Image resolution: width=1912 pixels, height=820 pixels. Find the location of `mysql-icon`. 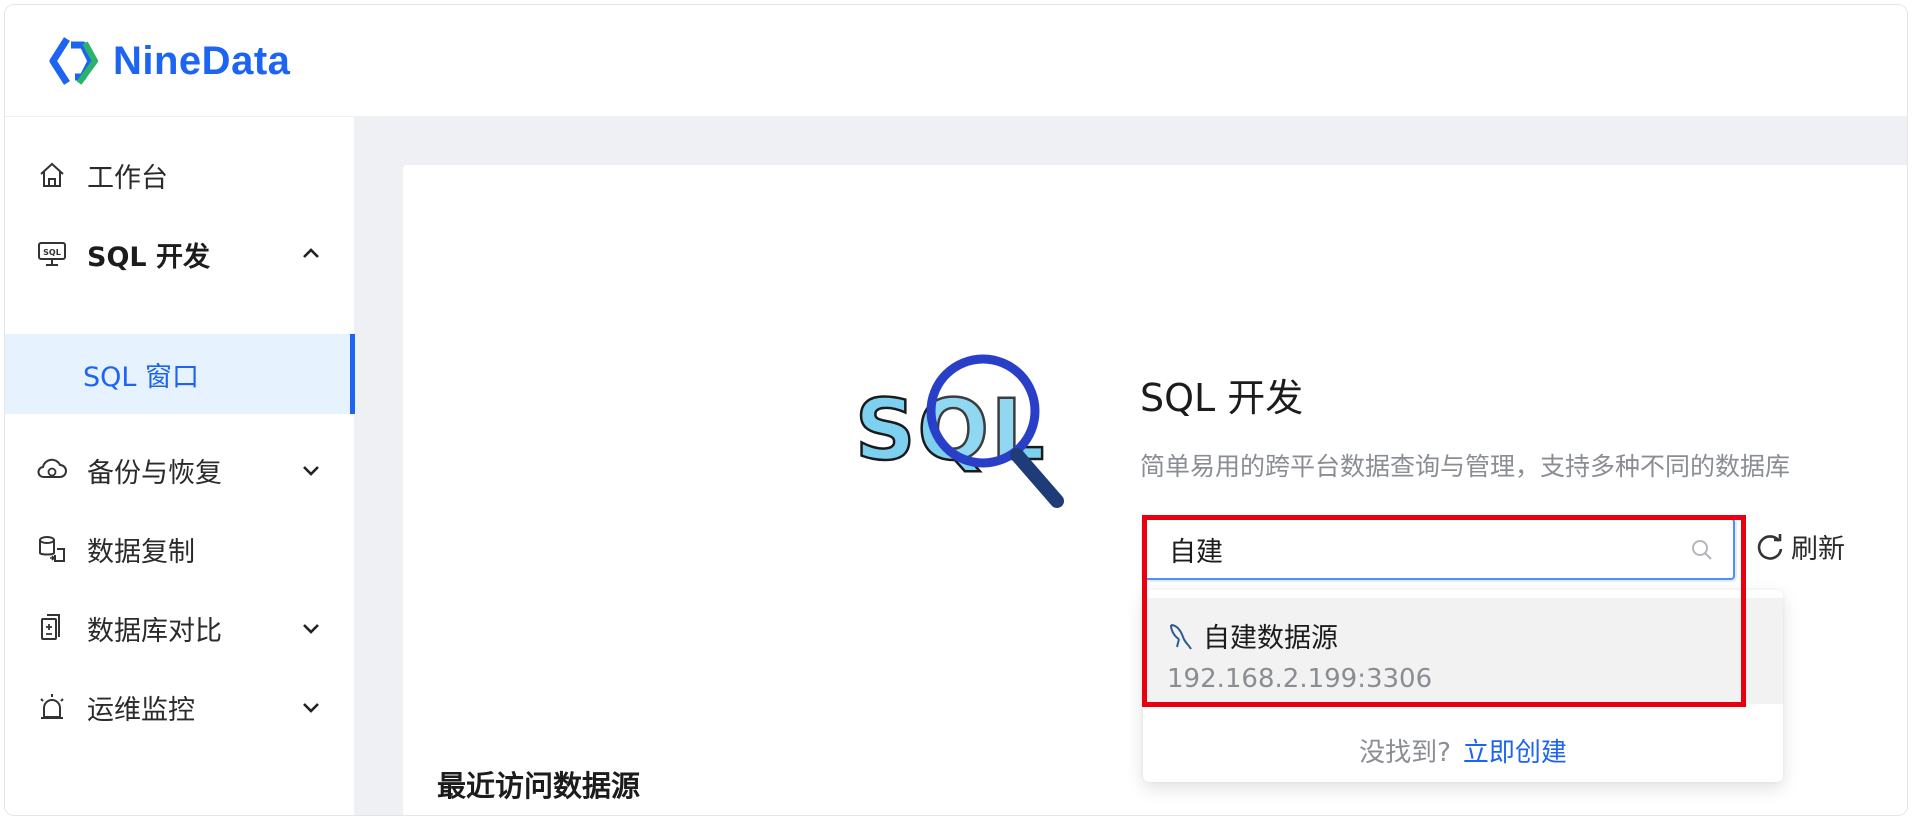

mysql-icon is located at coordinates (1181, 637).